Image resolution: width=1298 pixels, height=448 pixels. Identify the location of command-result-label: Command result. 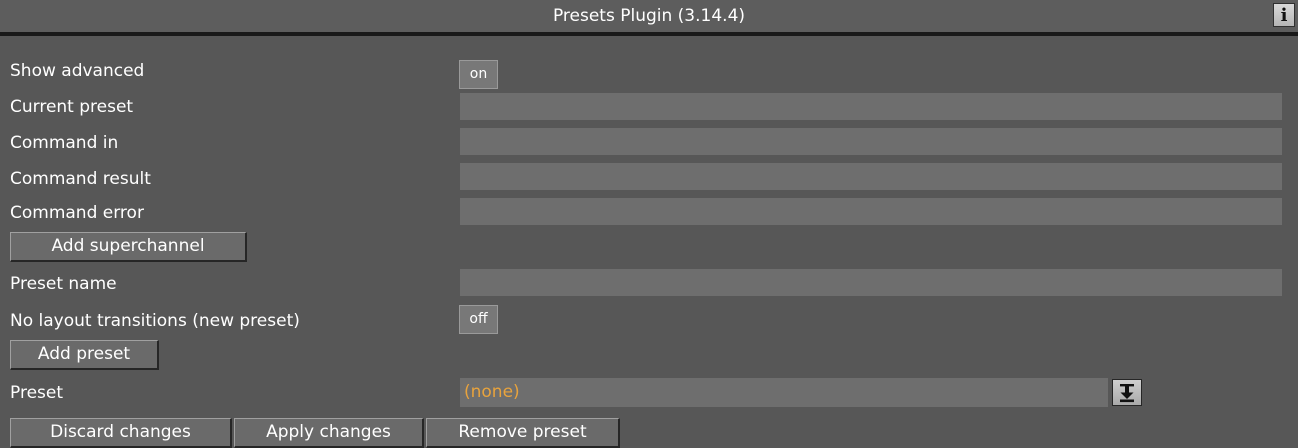
(80, 179).